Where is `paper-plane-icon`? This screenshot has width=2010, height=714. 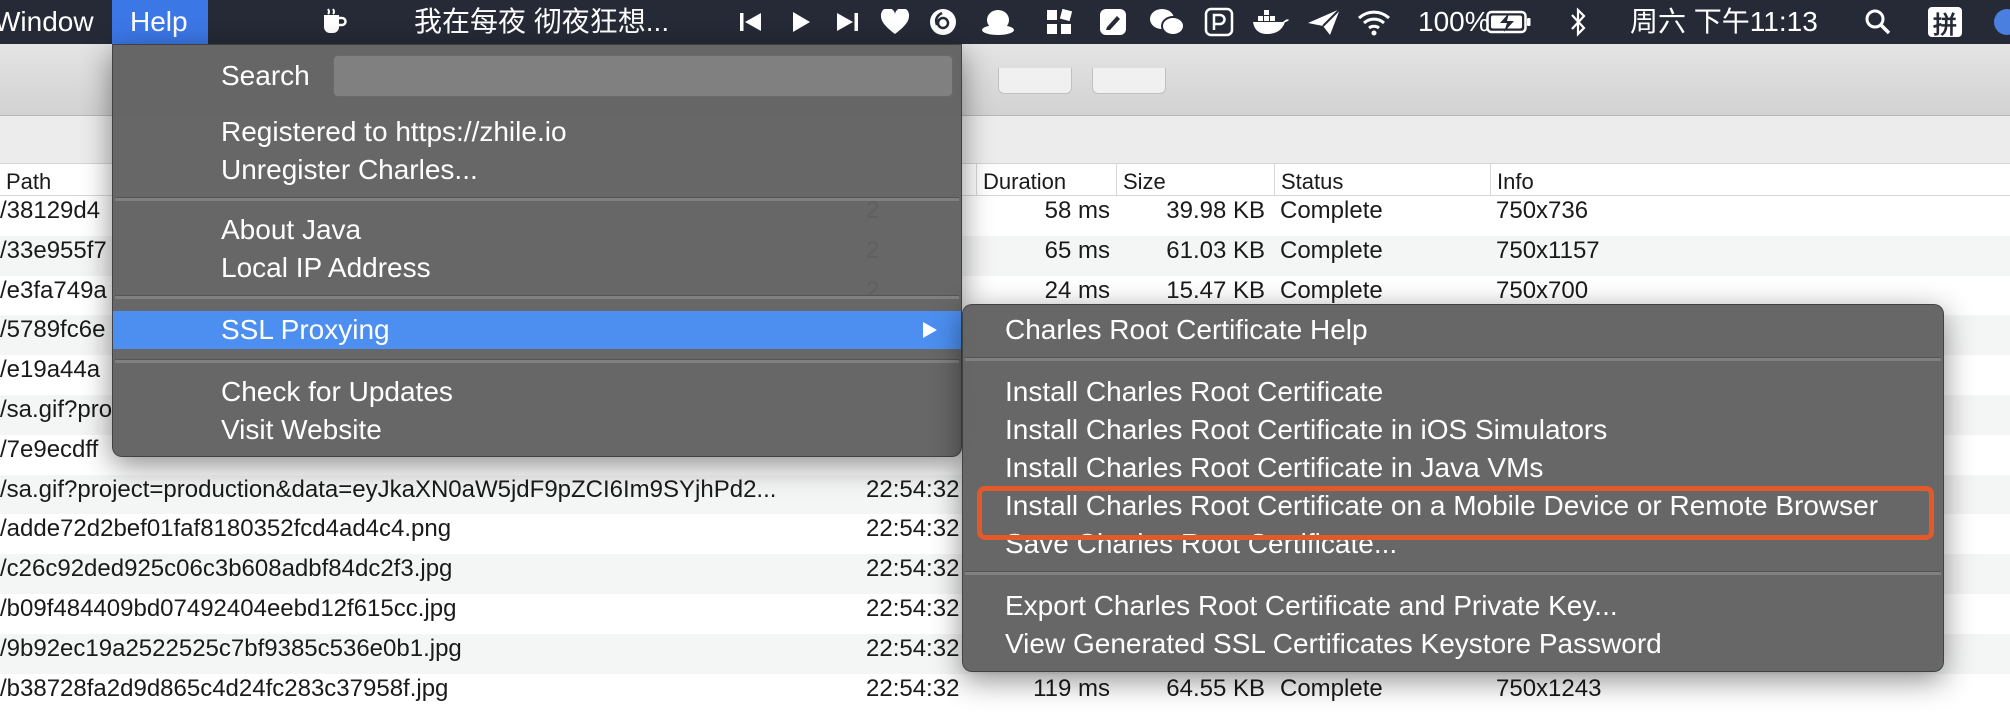
paper-plane-icon is located at coordinates (1324, 22).